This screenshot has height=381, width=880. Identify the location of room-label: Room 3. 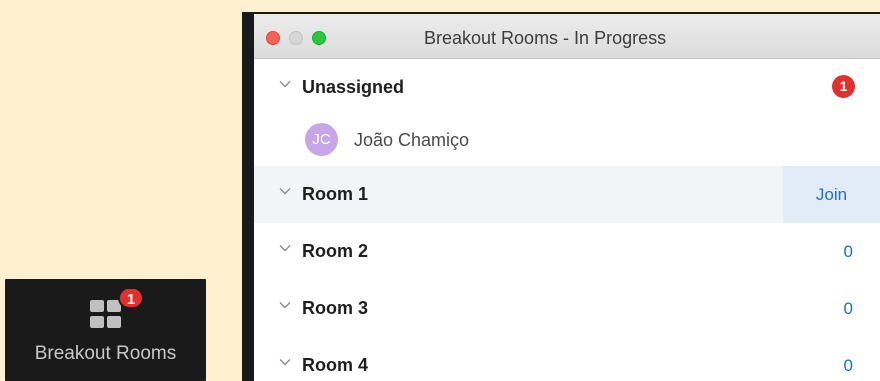
(335, 308).